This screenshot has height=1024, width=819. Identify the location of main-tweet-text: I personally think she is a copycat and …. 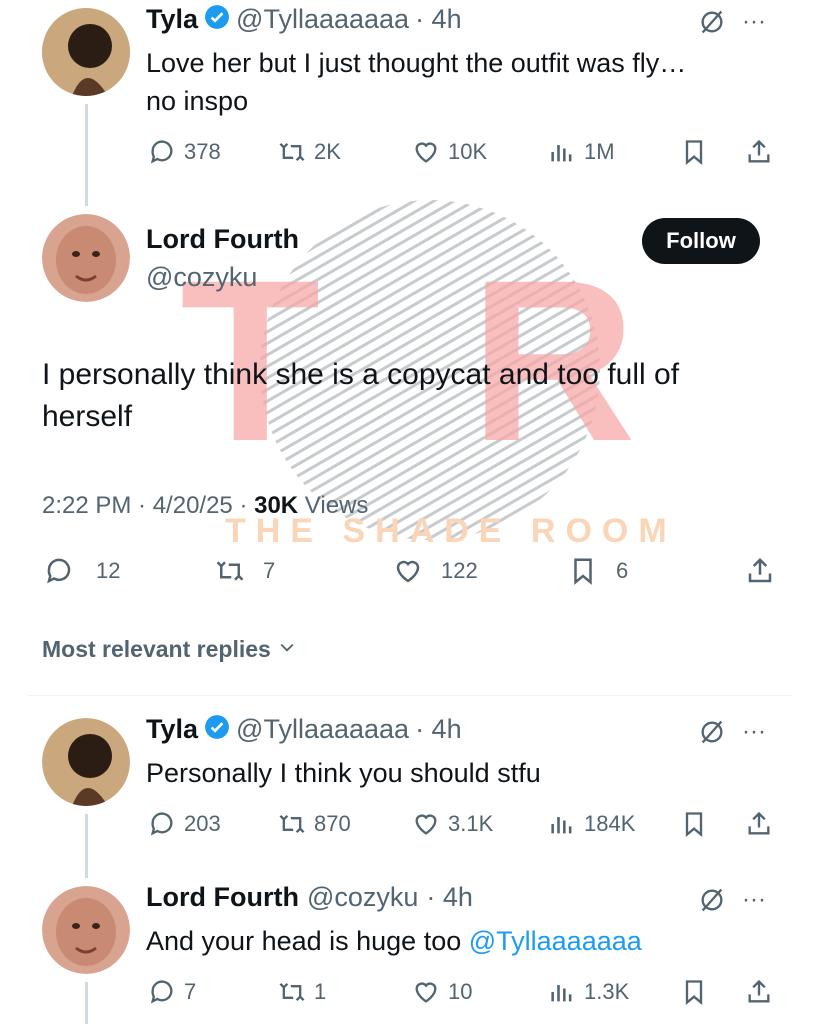
(361, 374).